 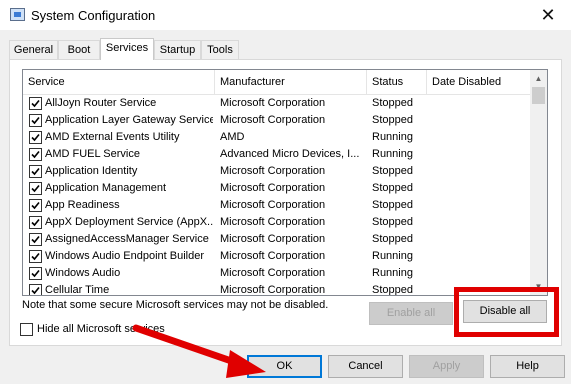 What do you see at coordinates (548, 15) in the screenshot?
I see `close-button: ✕` at bounding box center [548, 15].